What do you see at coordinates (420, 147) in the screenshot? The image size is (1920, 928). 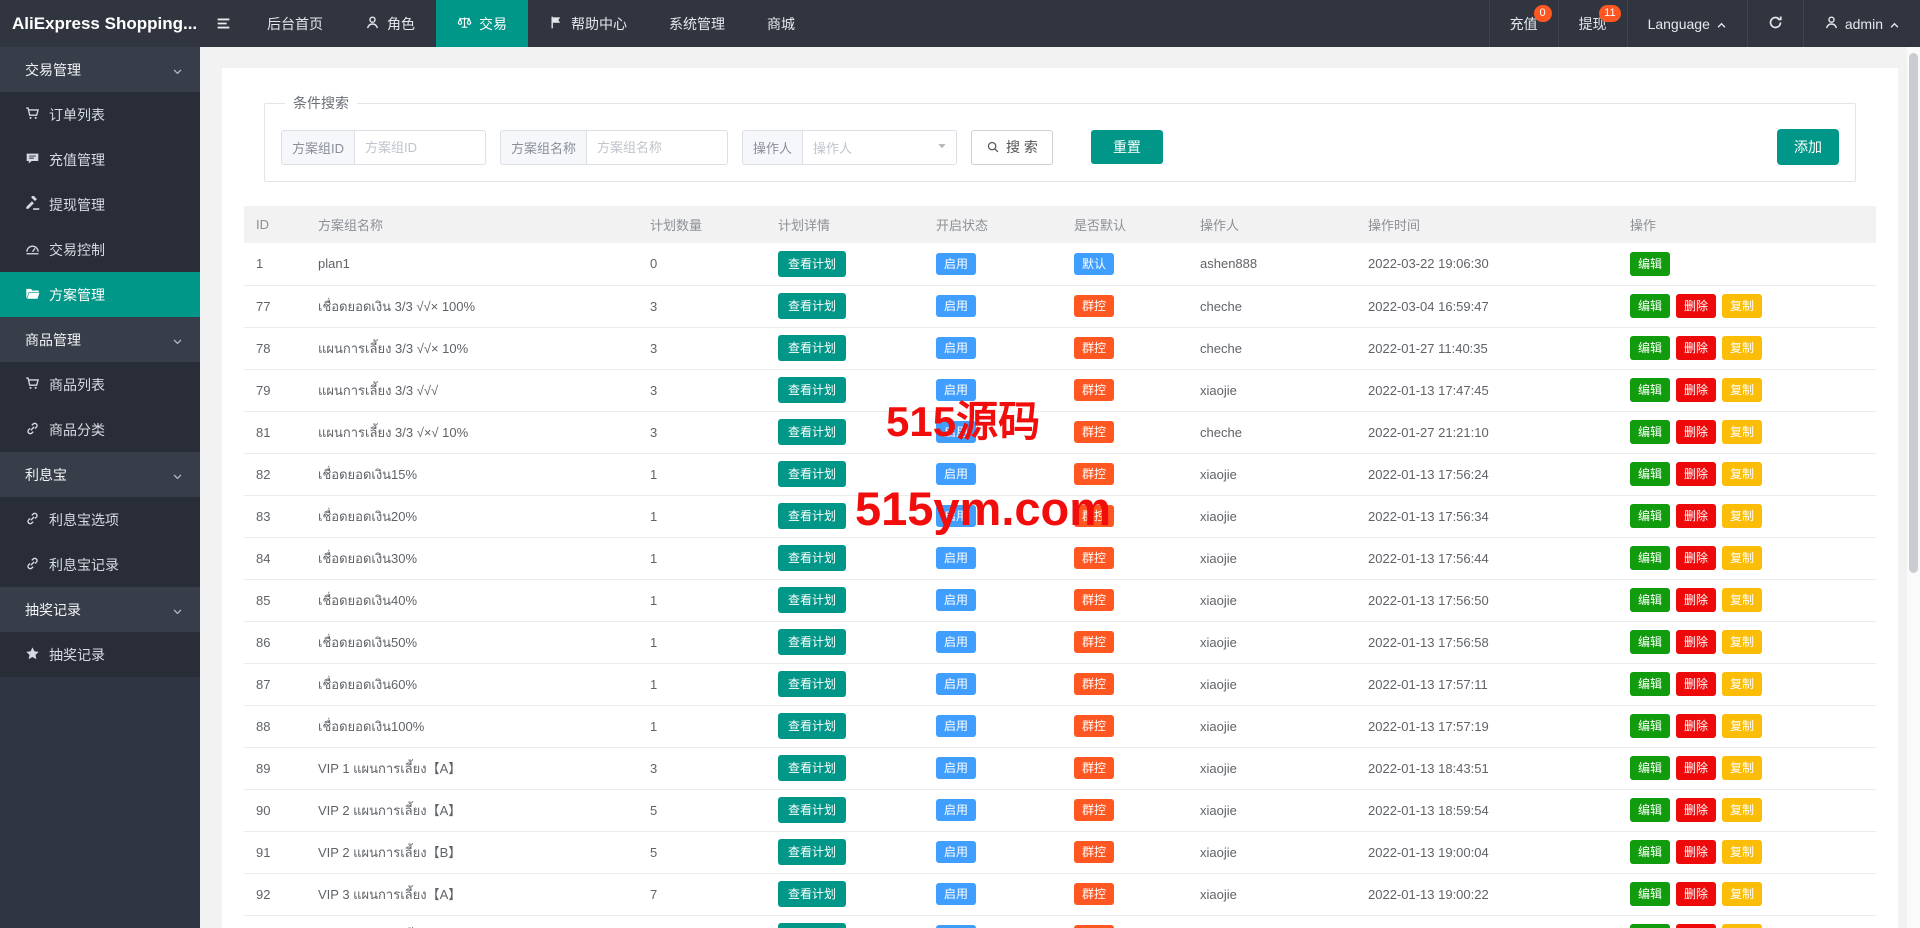 I see `plan-group-id-input` at bounding box center [420, 147].